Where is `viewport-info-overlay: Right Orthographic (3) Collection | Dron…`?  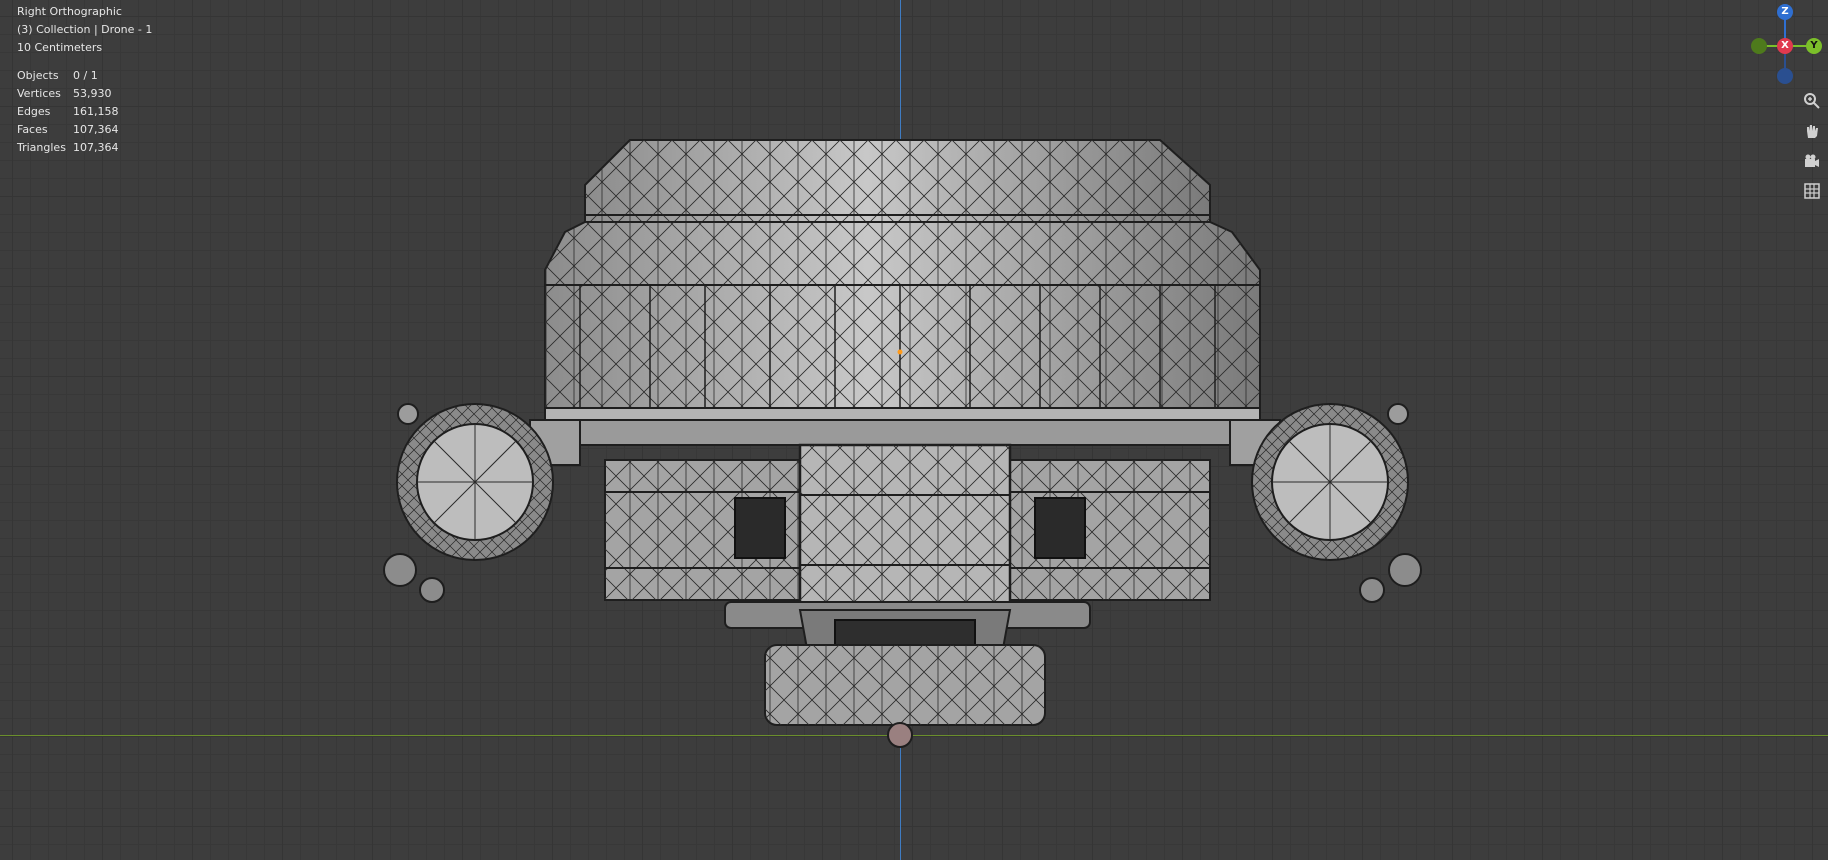 viewport-info-overlay: Right Orthographic (3) Collection | Dron… is located at coordinates (84, 80).